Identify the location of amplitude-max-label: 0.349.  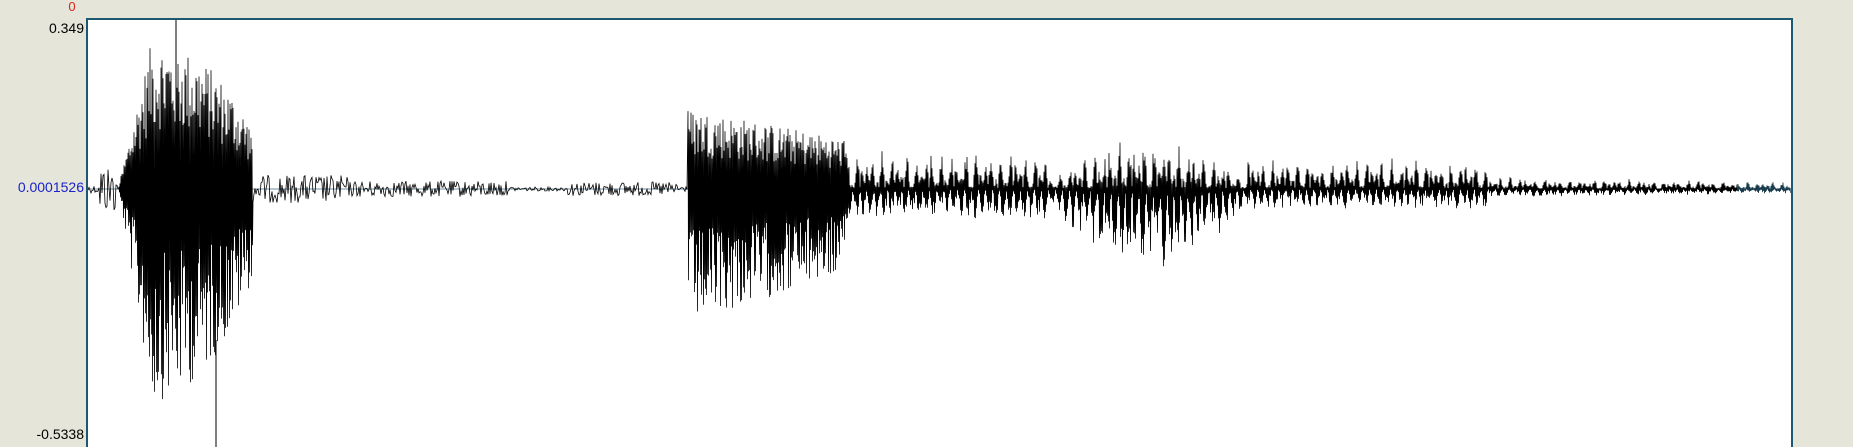
(66, 28).